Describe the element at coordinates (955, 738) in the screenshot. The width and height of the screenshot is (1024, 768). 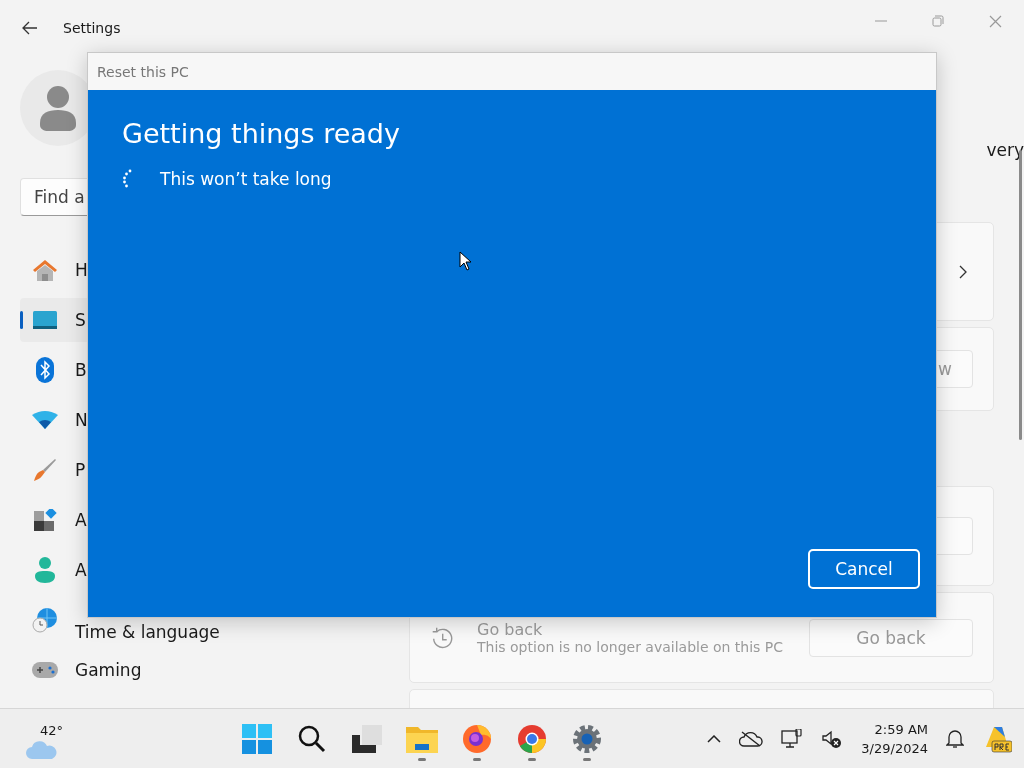
I see `bell-icon` at that location.